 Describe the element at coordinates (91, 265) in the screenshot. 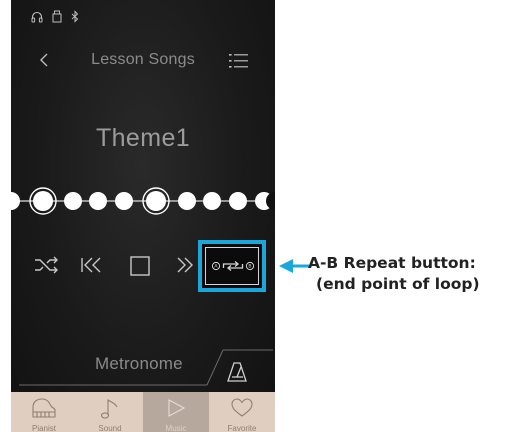

I see `previous-track-icon` at that location.